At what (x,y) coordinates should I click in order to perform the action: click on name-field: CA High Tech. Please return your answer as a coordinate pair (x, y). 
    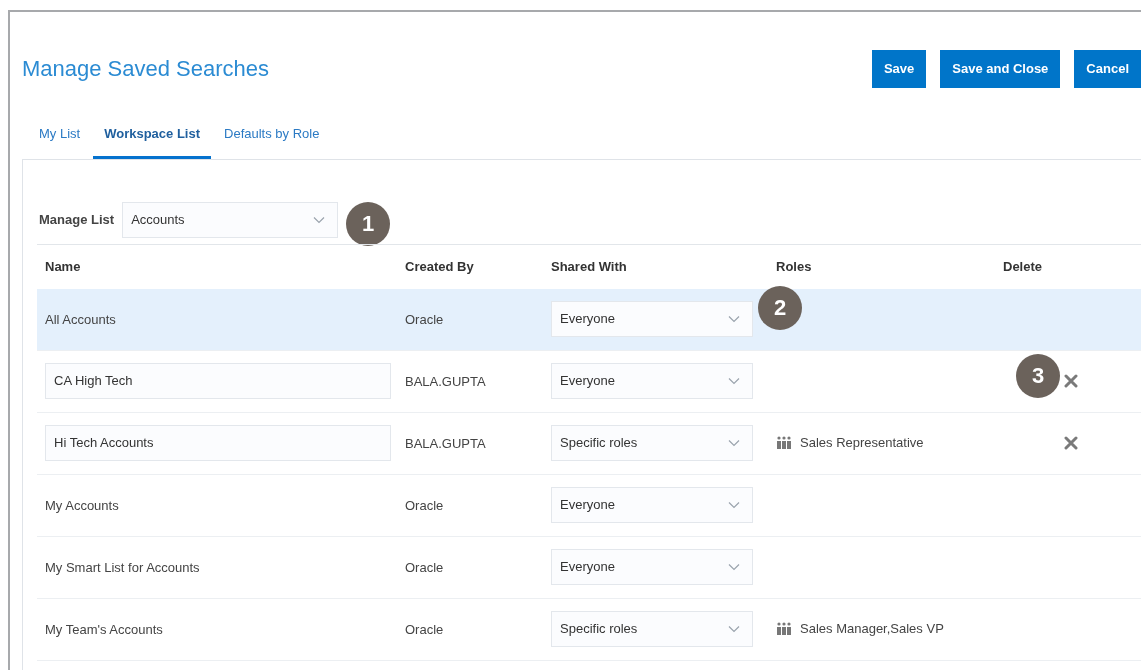
    Looking at the image, I should click on (218, 381).